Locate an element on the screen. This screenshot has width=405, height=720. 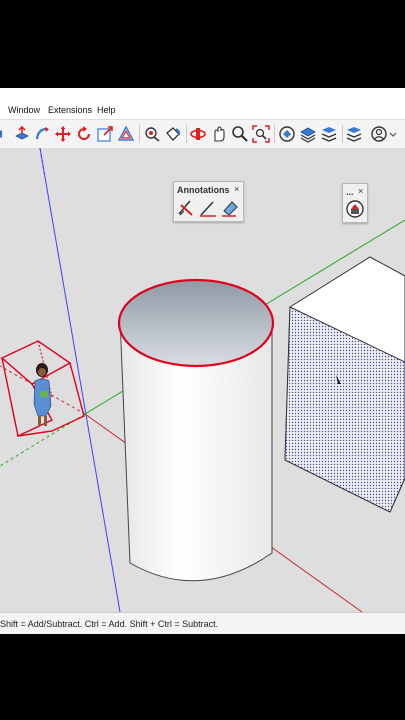
extension-warehouse-icon is located at coordinates (308, 134).